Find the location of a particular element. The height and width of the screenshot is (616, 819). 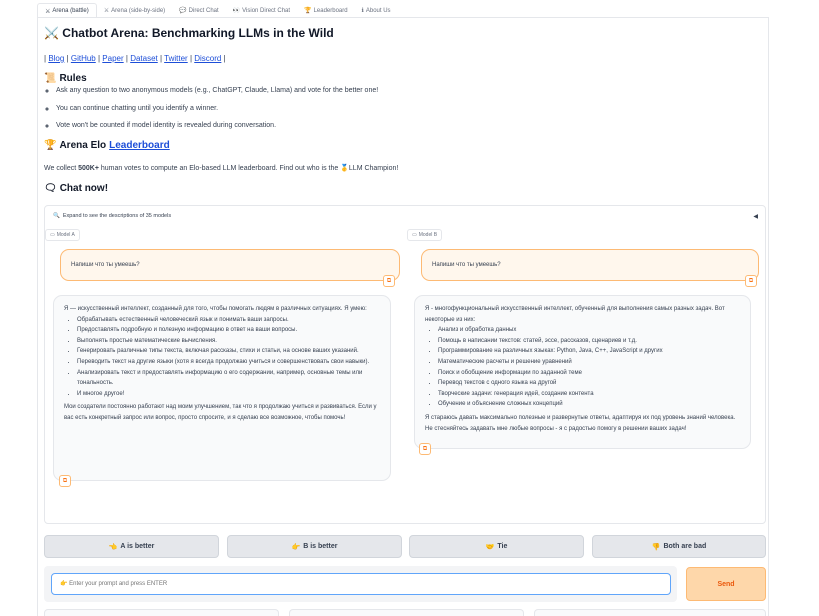

user-message-text: Напиши что ты умеешь? is located at coordinates (466, 265).